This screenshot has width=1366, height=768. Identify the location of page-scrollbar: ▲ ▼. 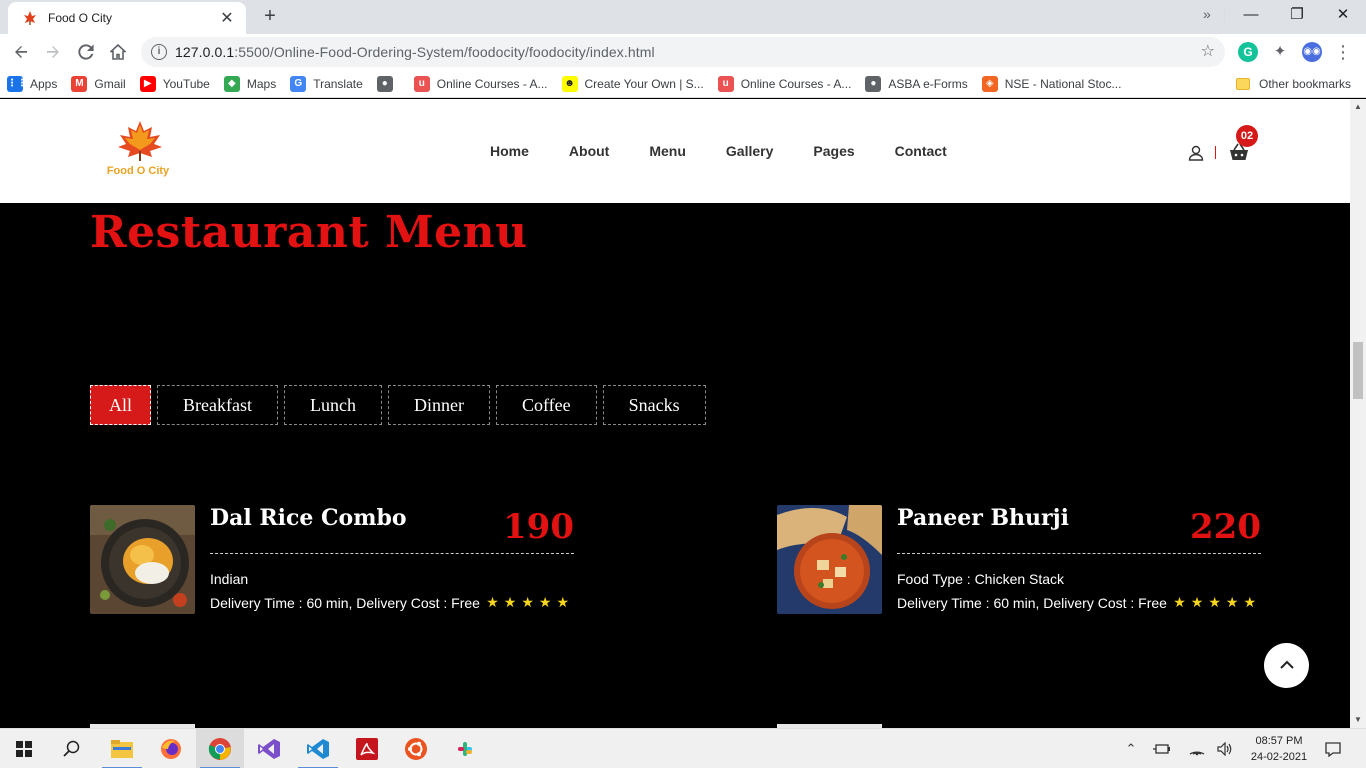
(1358, 413).